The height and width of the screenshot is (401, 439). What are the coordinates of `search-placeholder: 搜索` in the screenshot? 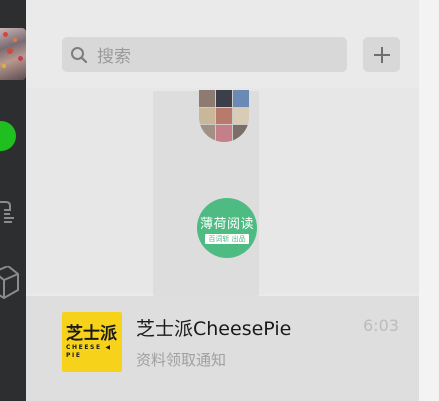 It's located at (114, 57).